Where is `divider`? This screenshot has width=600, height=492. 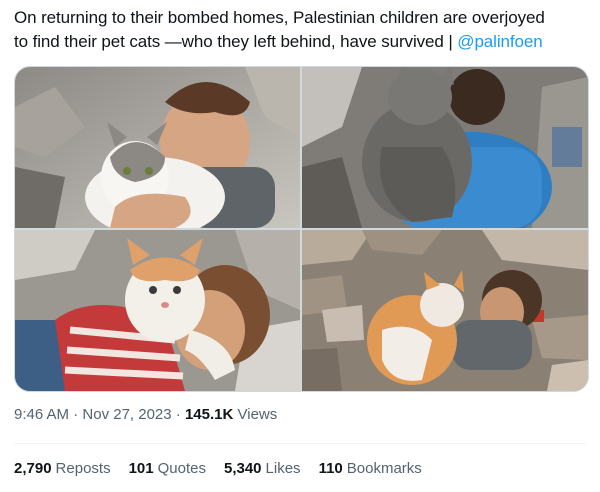 divider is located at coordinates (300, 443).